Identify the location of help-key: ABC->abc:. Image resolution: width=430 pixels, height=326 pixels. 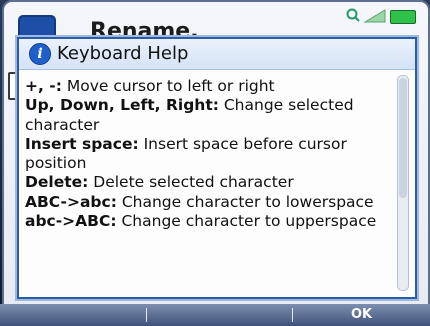
(71, 201).